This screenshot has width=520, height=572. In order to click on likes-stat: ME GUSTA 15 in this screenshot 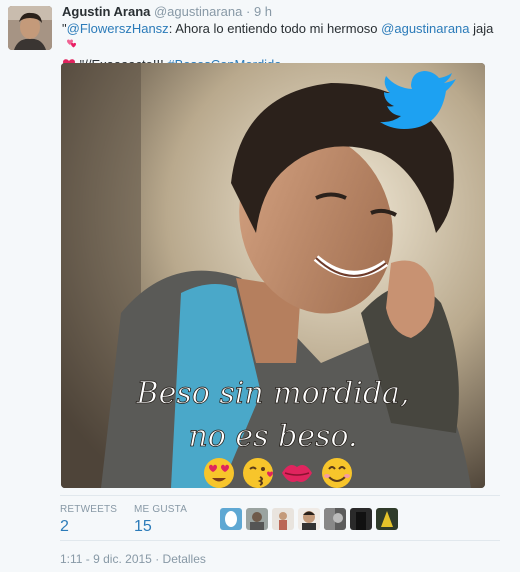, I will do `click(160, 520)`.